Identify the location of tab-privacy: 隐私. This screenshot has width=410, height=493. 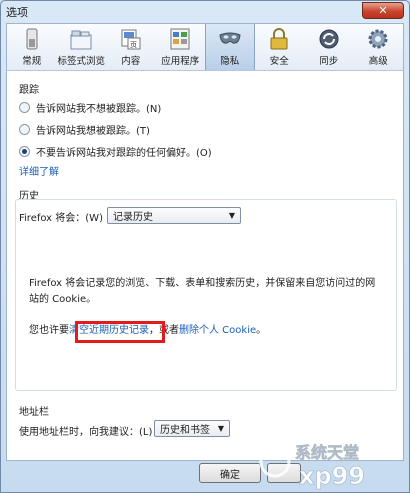
(230, 47).